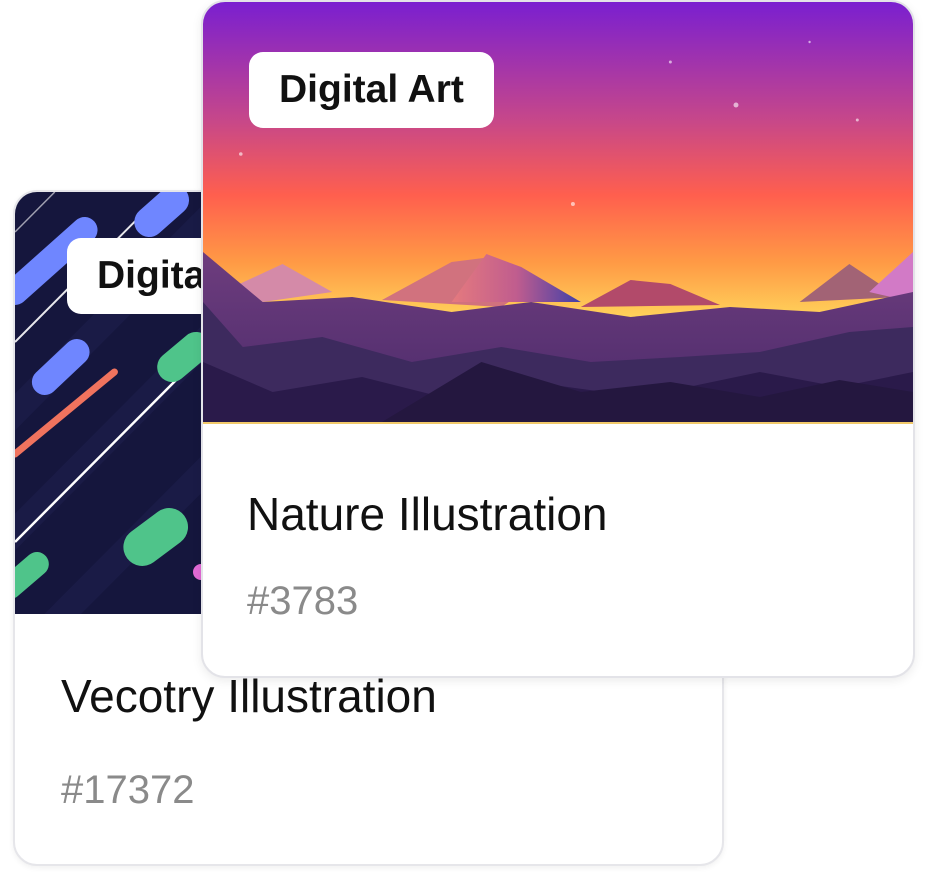  Describe the element at coordinates (558, 423) in the screenshot. I see `image-divider` at that location.